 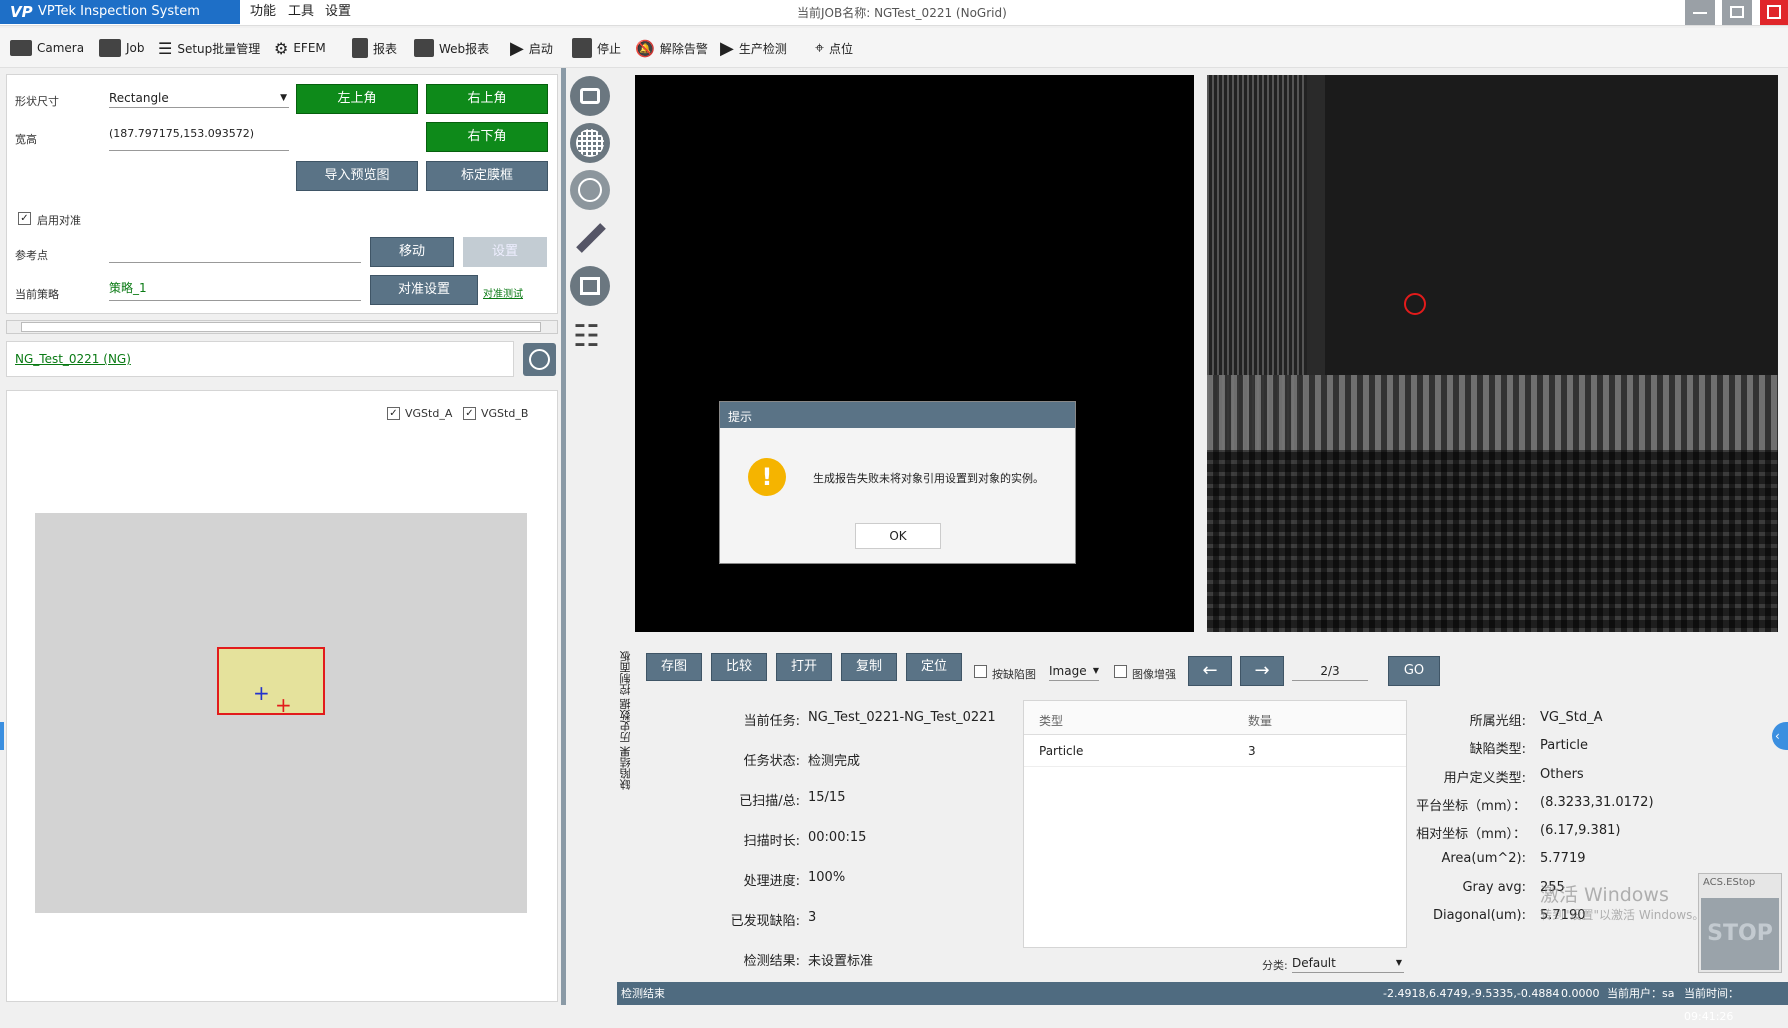 I want to click on toolbar-efem-button: ⚙ EFEM, so click(x=300, y=48).